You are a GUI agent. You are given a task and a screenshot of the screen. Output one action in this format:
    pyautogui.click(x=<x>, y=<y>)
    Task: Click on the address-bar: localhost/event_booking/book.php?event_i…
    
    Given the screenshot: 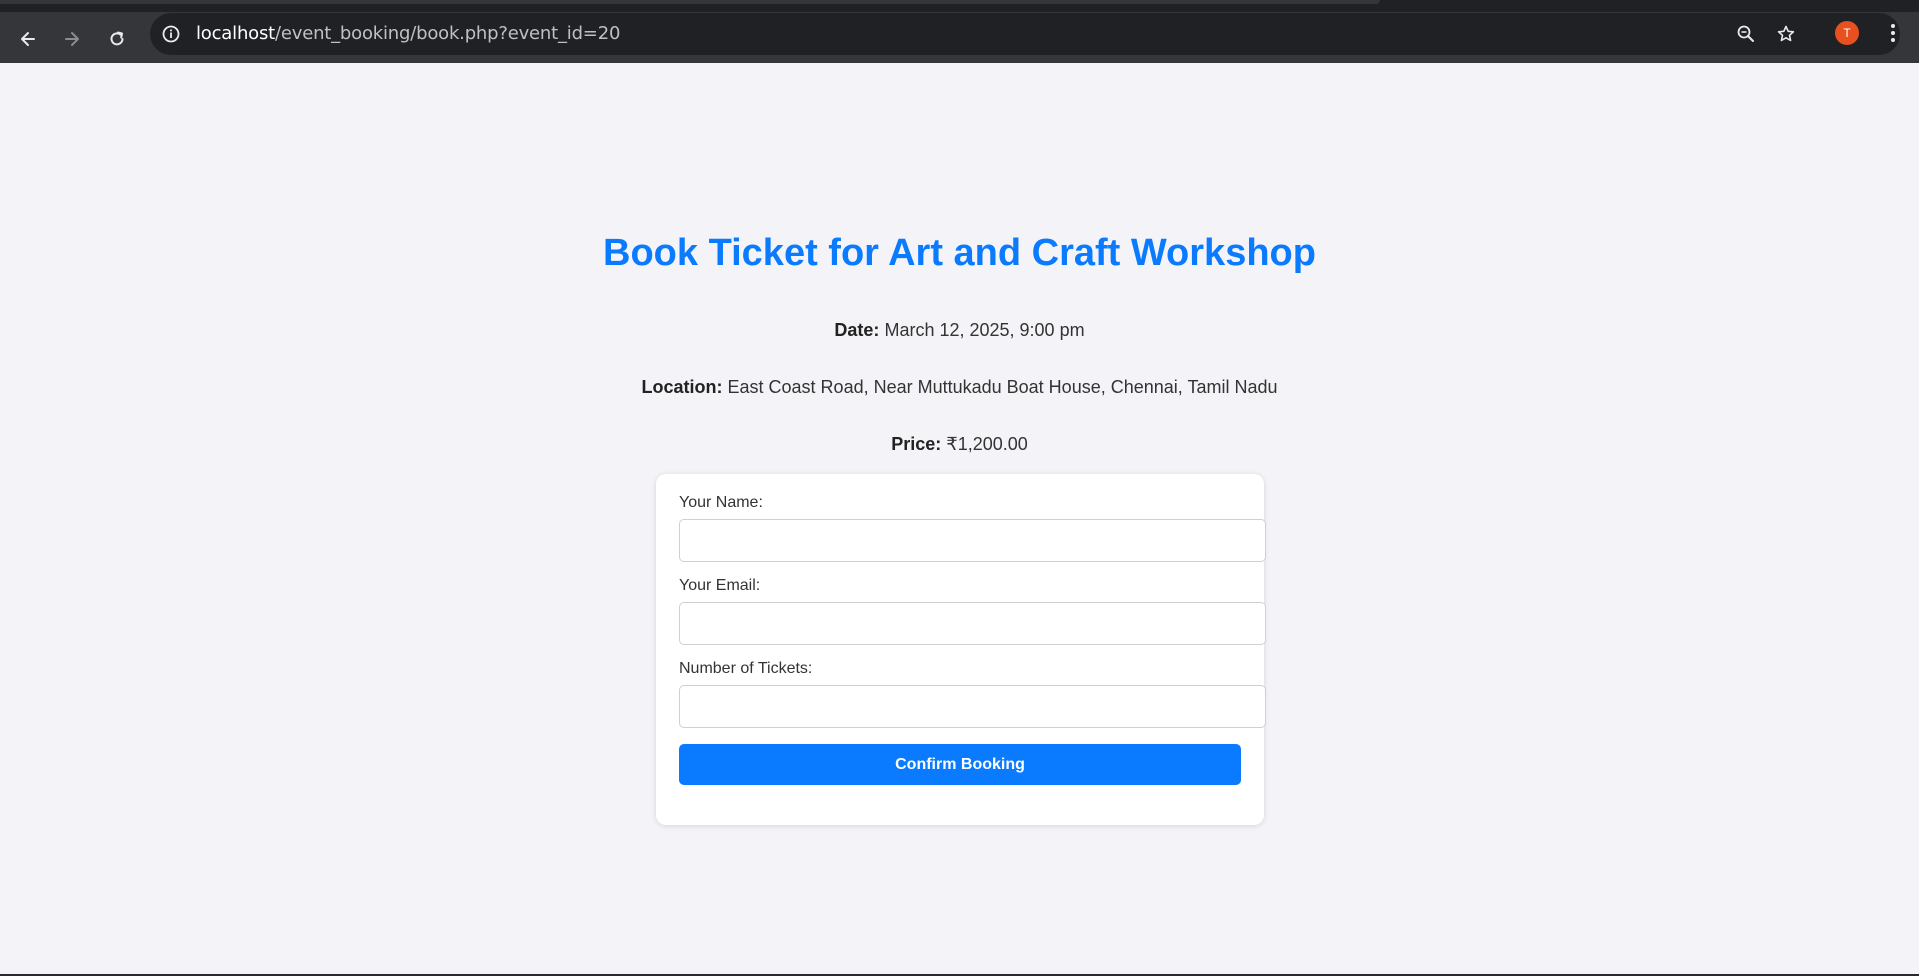 What is the action you would take?
    pyautogui.click(x=1025, y=34)
    